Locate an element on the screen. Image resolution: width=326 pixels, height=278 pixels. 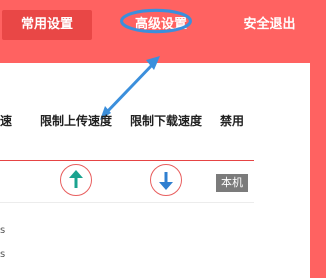
arrow-up-icon is located at coordinates (76, 179).